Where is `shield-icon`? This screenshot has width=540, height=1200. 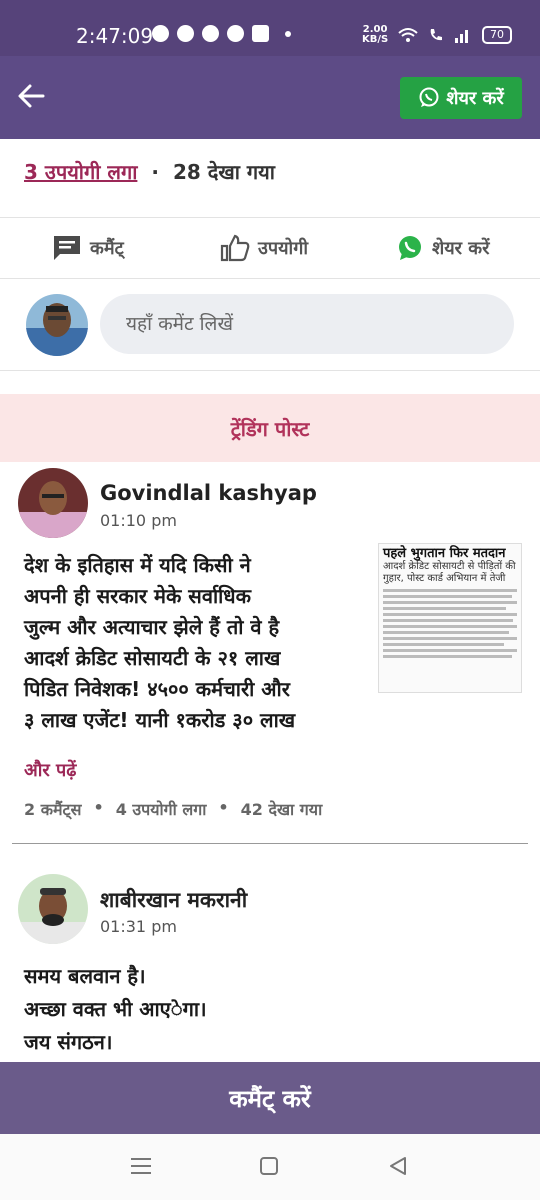 shield-icon is located at coordinates (235, 33).